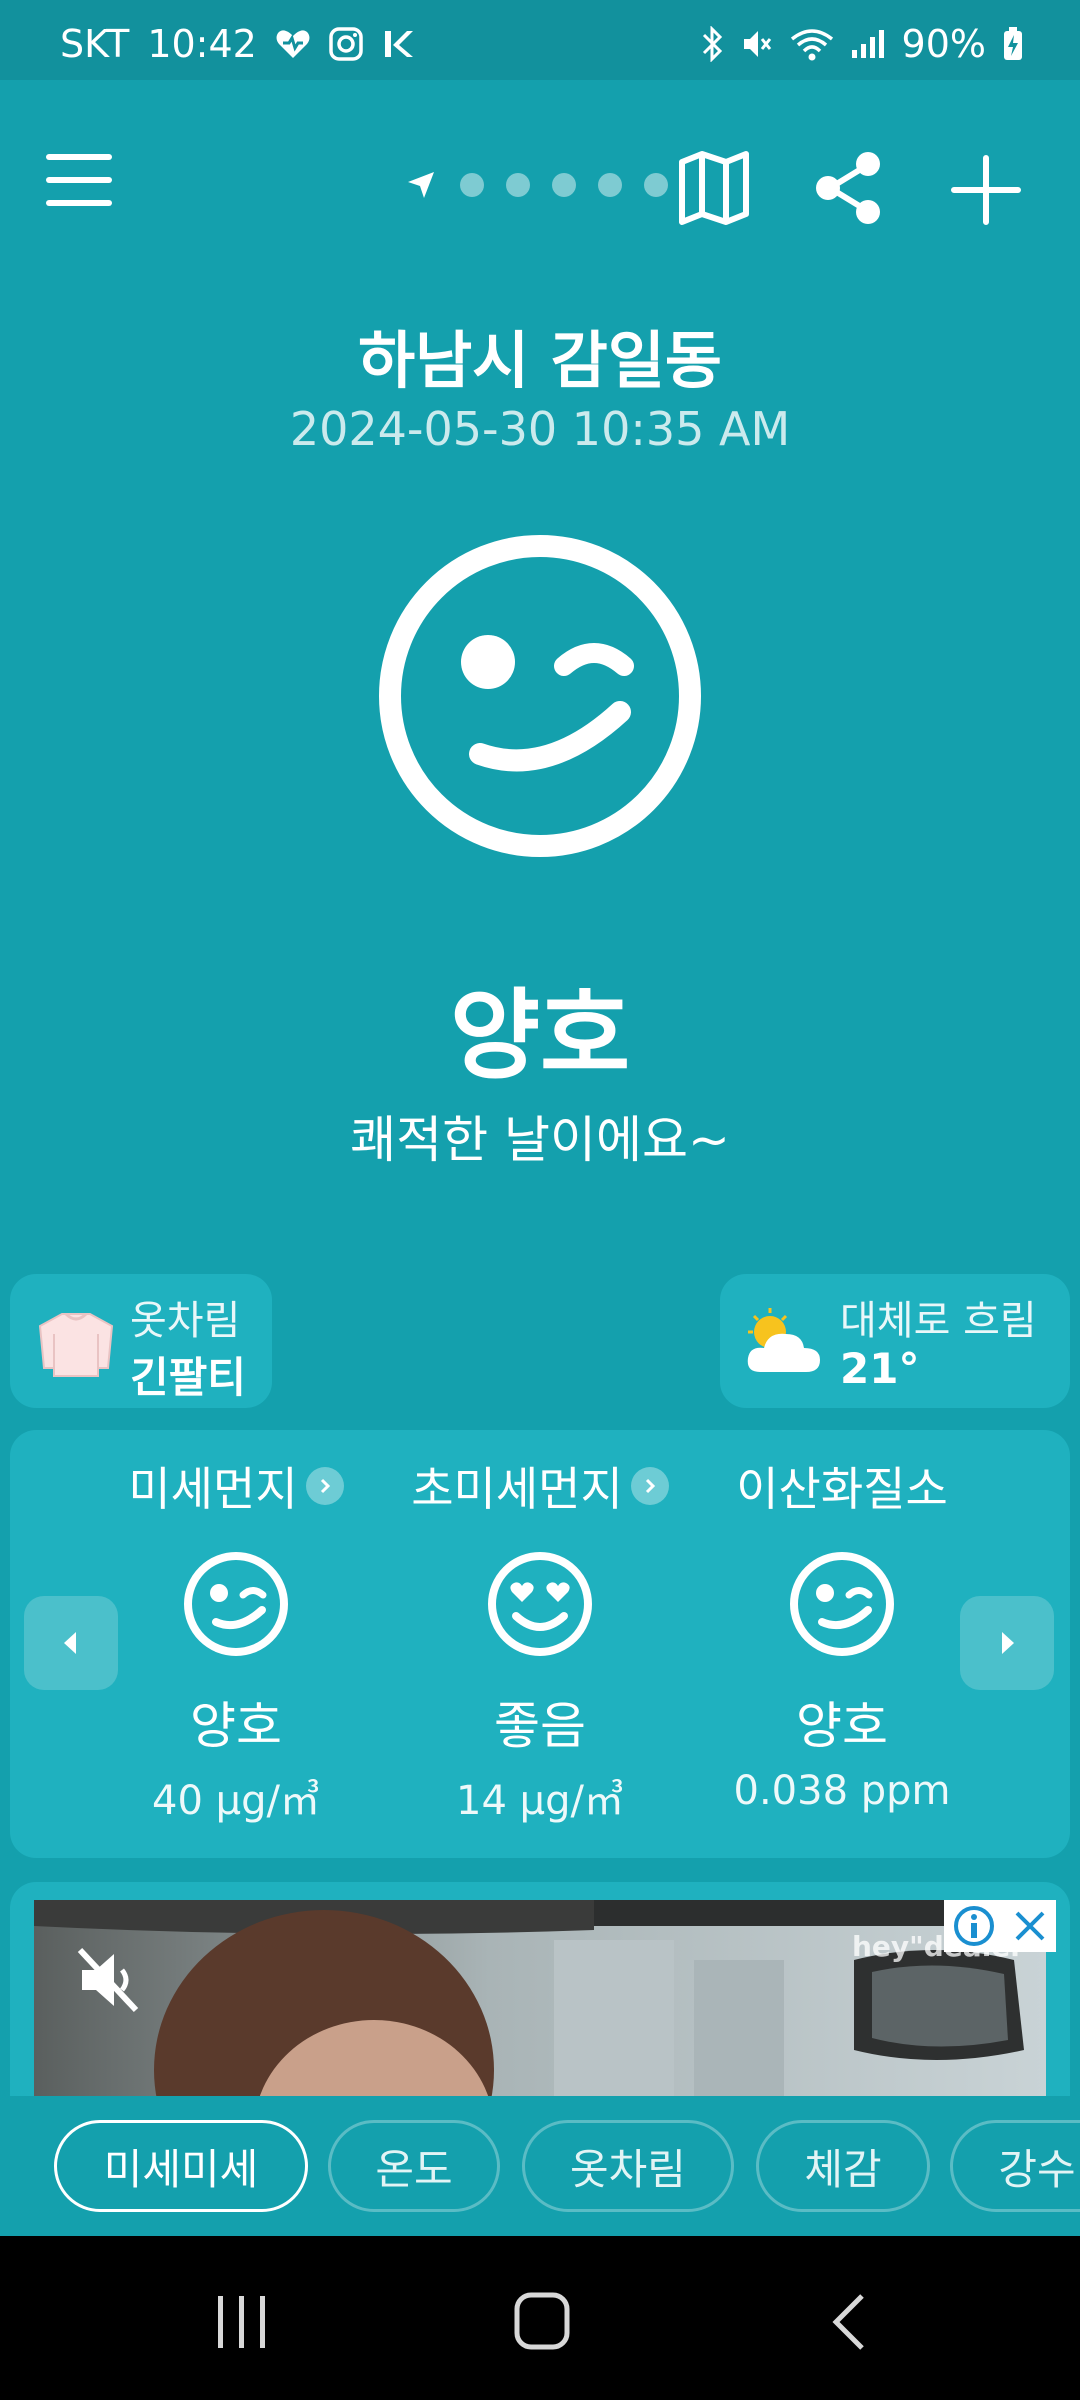 Image resolution: width=1080 pixels, height=2400 pixels. What do you see at coordinates (1000, 1926) in the screenshot?
I see `ad-choices-badge` at bounding box center [1000, 1926].